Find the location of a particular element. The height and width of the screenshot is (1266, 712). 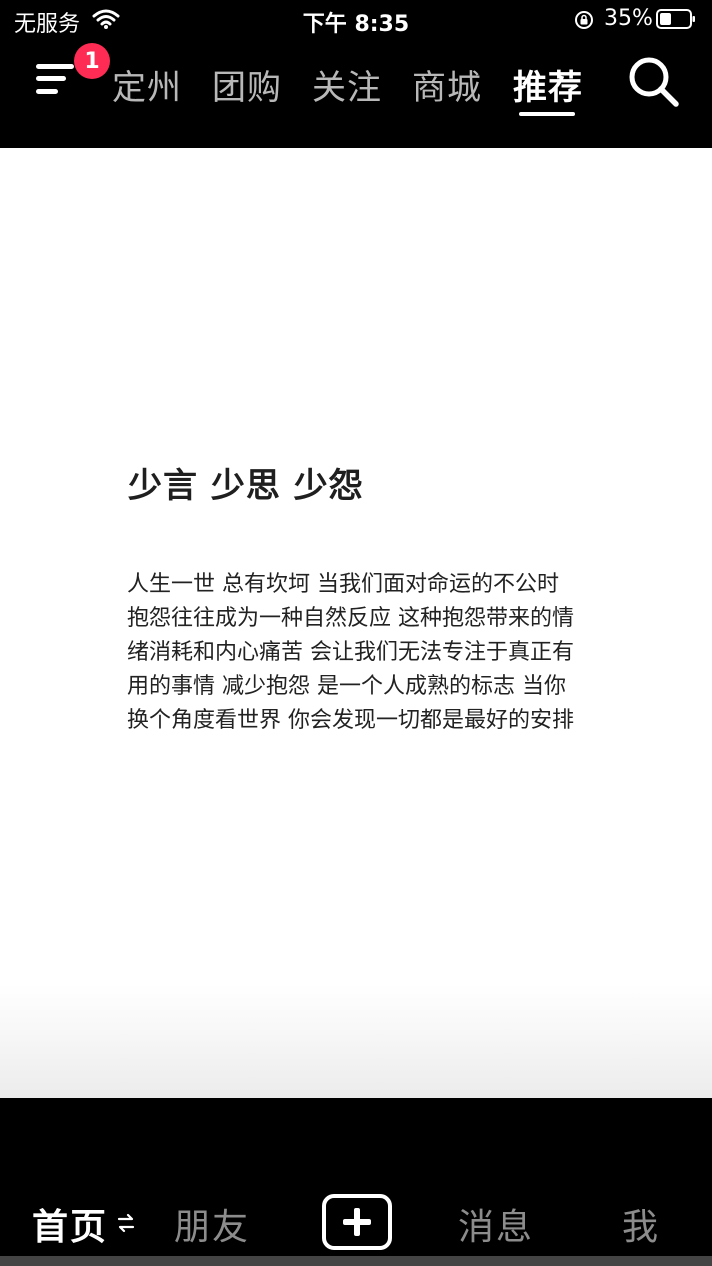

nav-me: 我 is located at coordinates (641, 1224).